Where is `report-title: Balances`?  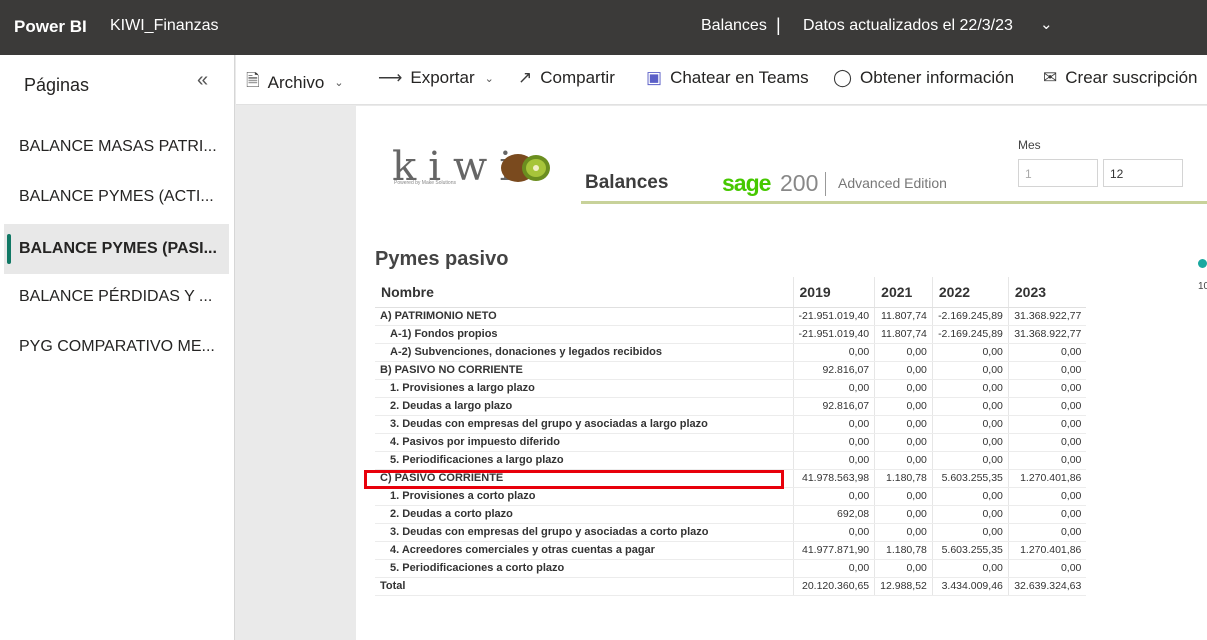
report-title: Balances is located at coordinates (627, 182).